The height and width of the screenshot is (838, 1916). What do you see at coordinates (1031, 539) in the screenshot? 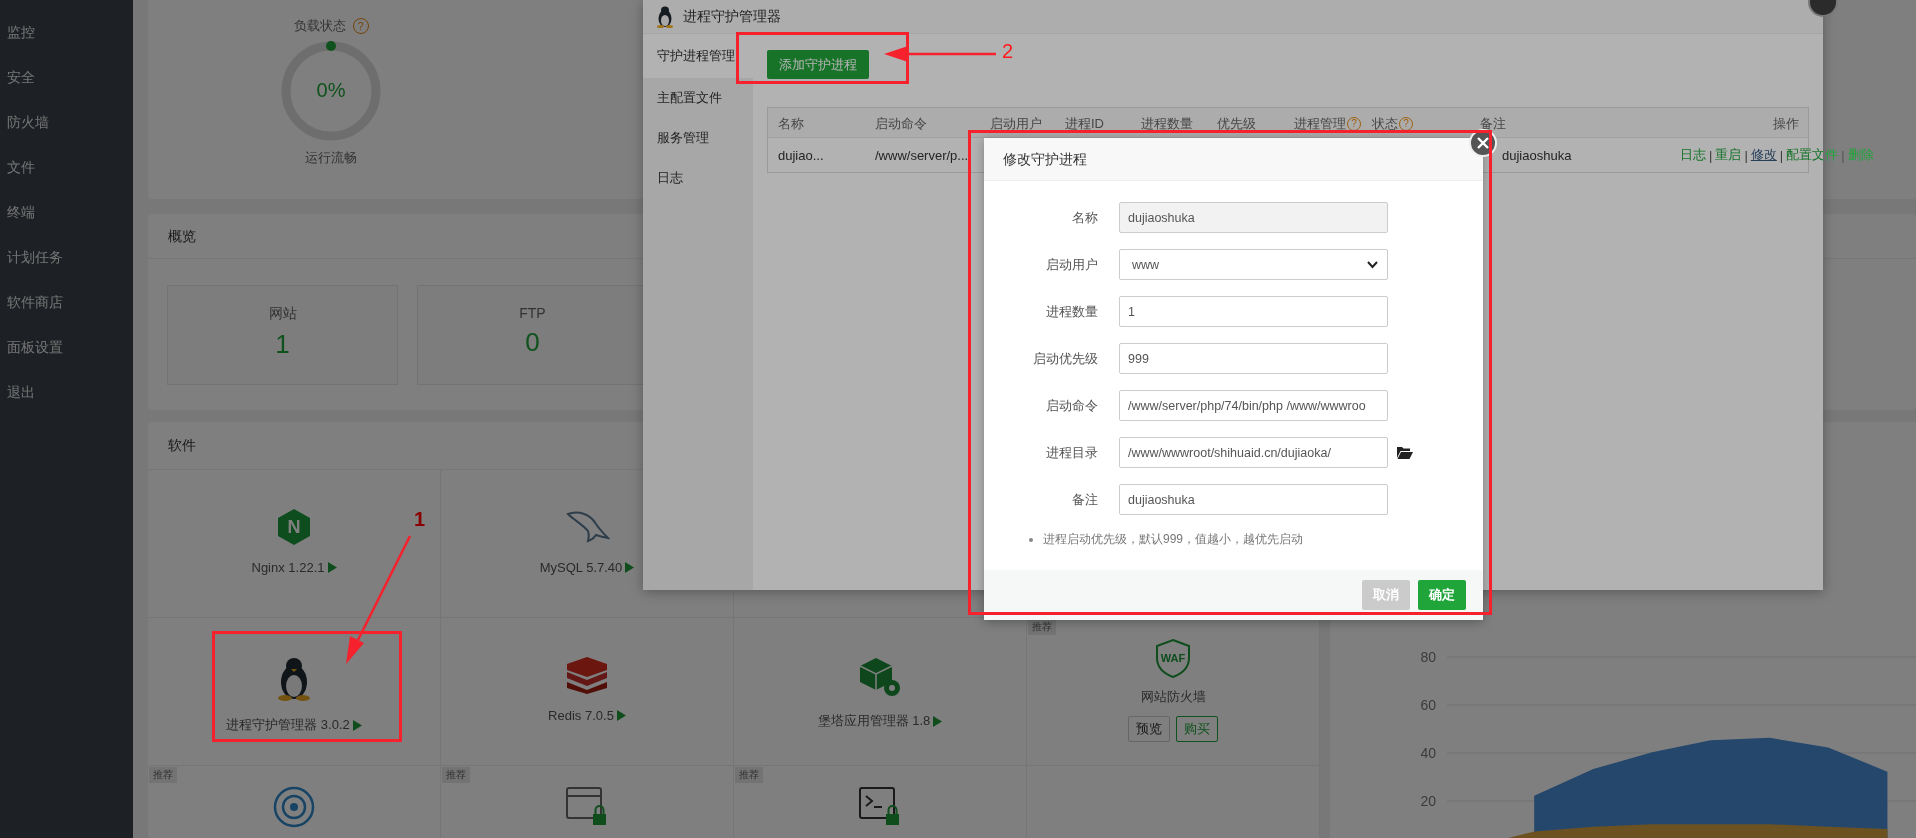
I see `bullet-icon` at bounding box center [1031, 539].